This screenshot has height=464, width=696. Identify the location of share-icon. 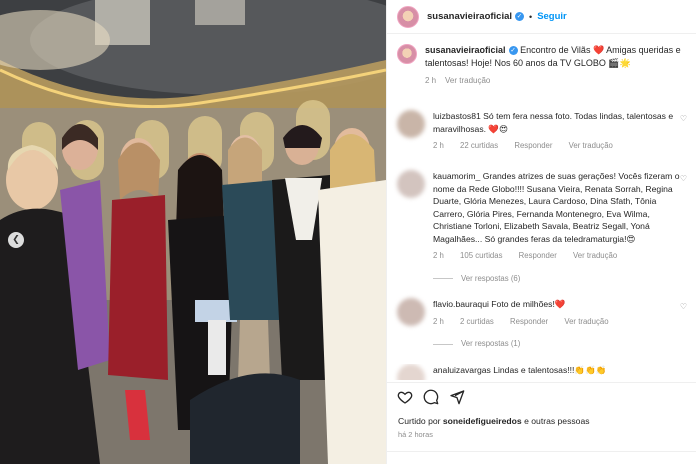
(457, 397).